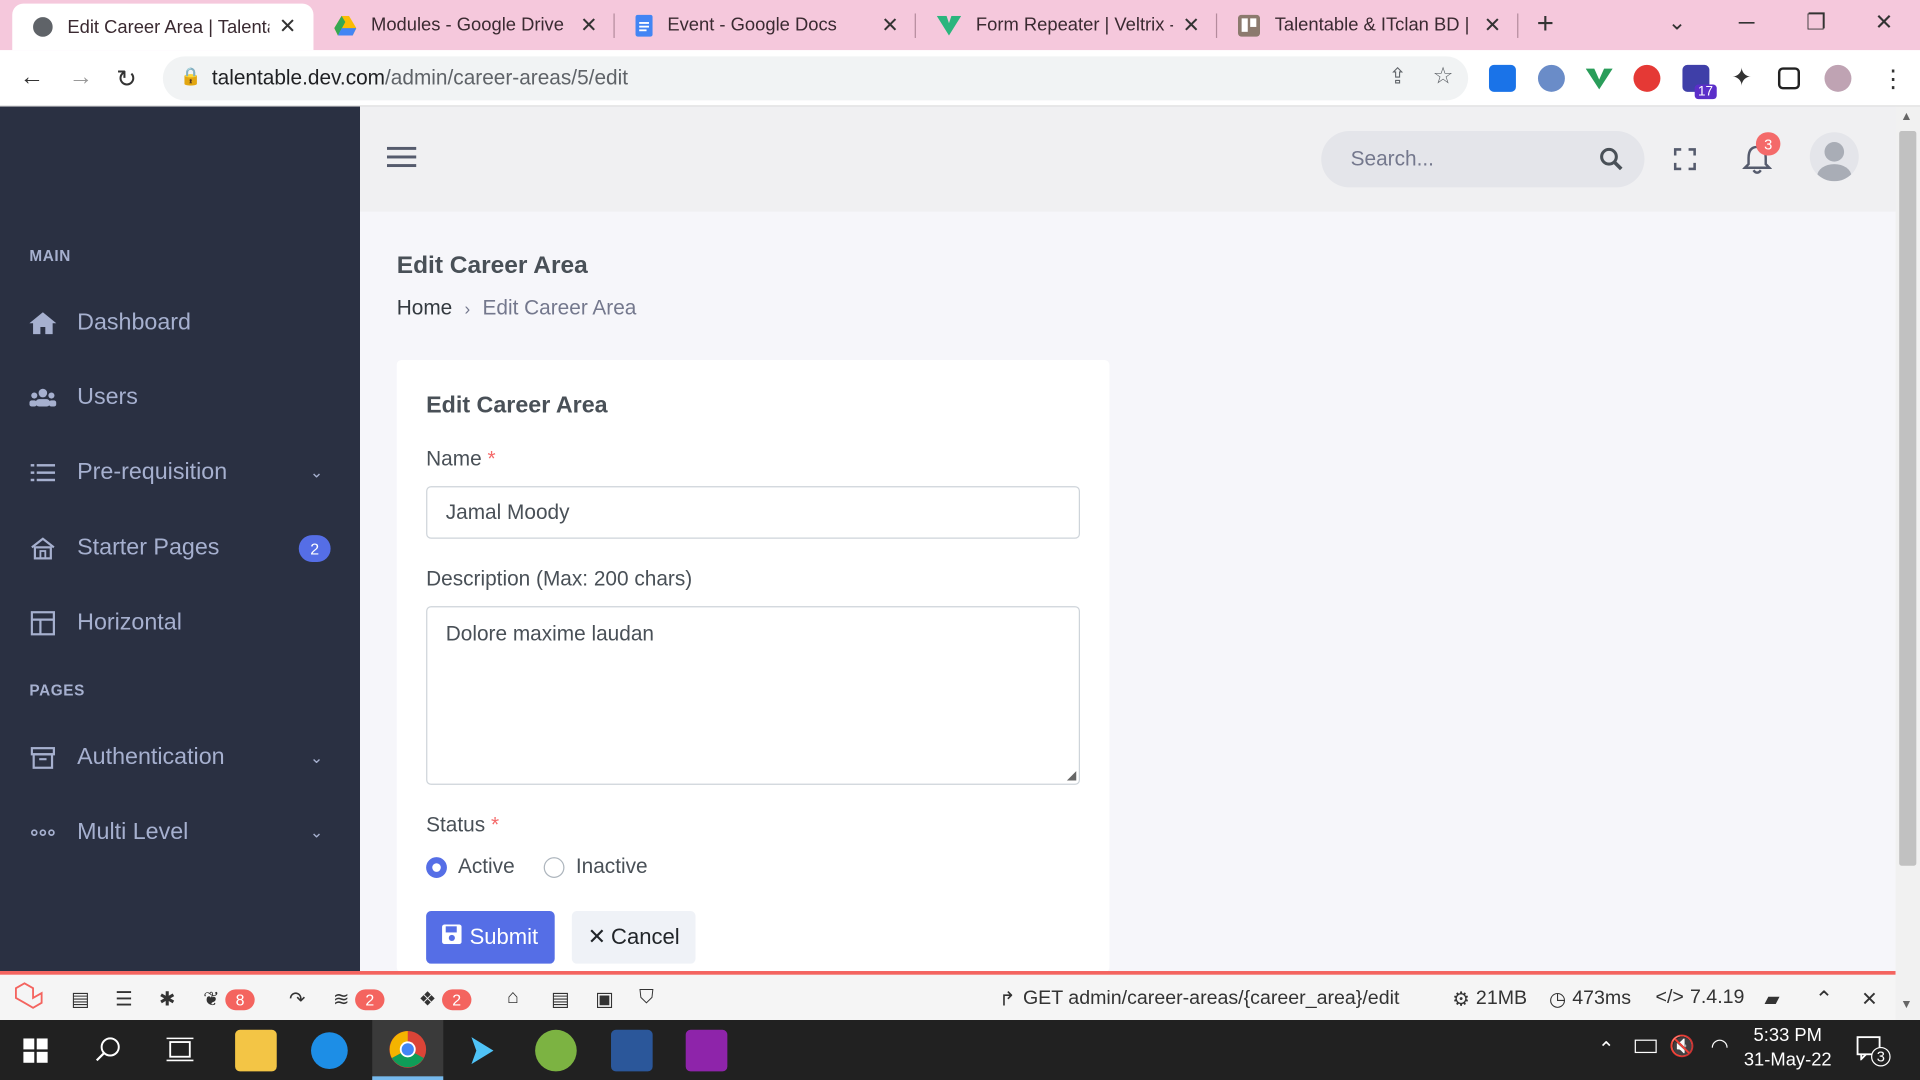 Image resolution: width=1920 pixels, height=1080 pixels. Describe the element at coordinates (1368, 25) in the screenshot. I see `tab-trello: Talentable & ITclan BD | Tr ✕` at that location.